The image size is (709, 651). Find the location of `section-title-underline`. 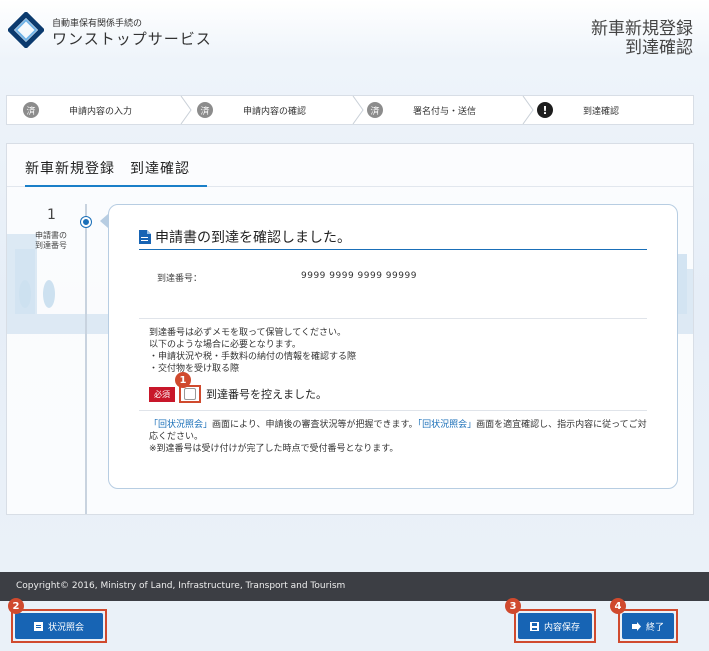

section-title-underline is located at coordinates (116, 186).